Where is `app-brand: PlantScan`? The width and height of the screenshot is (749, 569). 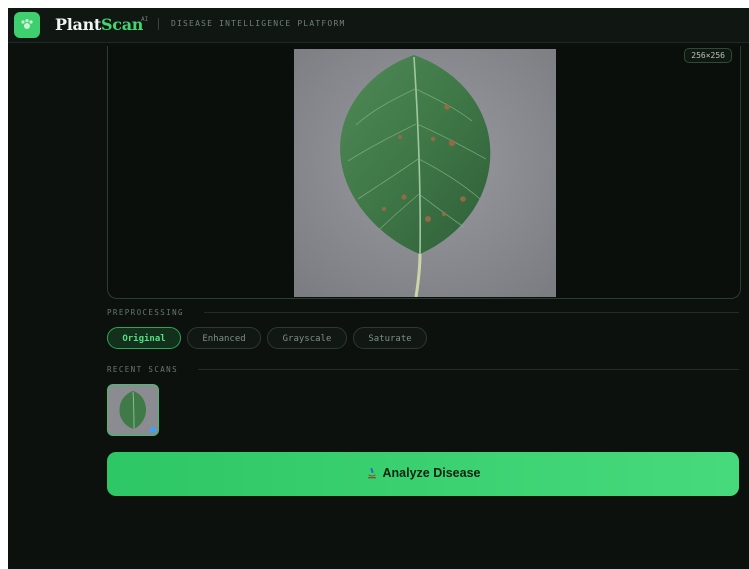
app-brand: PlantScan is located at coordinates (99, 24).